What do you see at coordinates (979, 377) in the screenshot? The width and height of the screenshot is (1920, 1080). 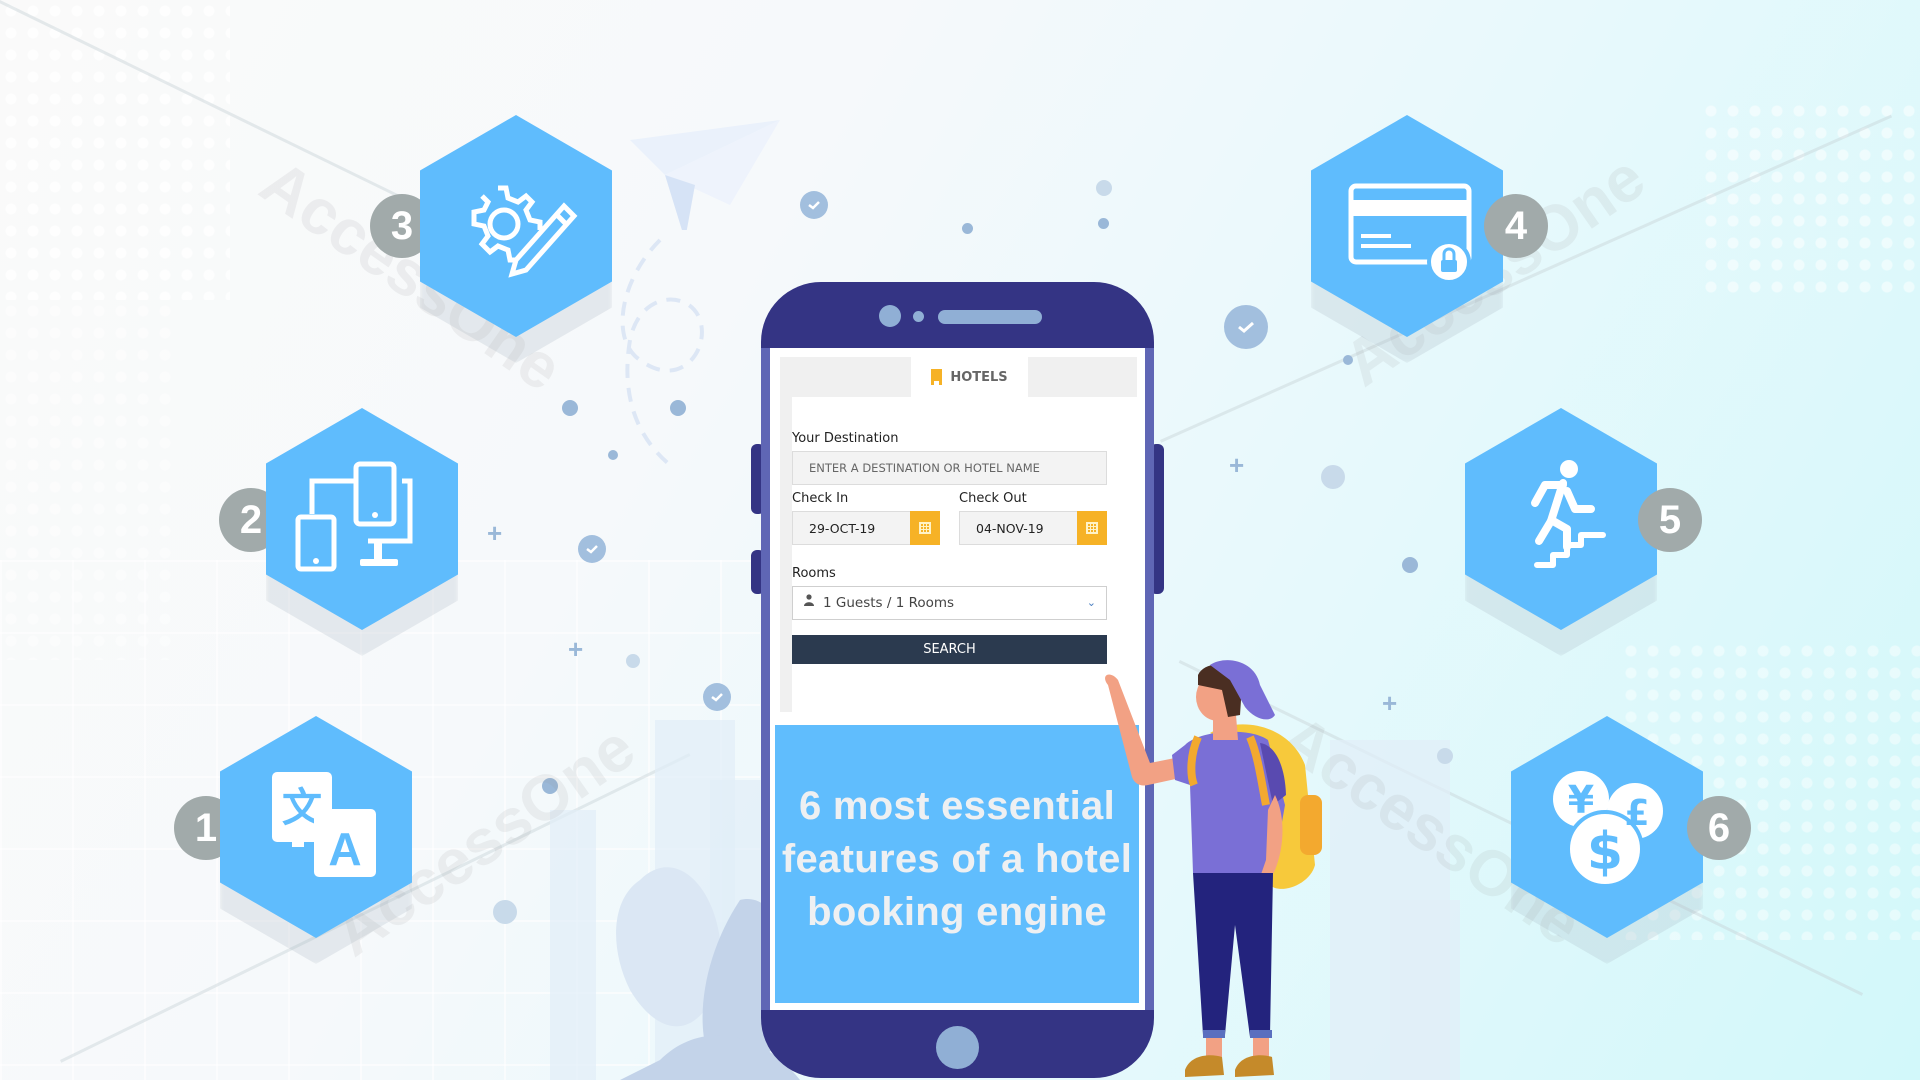 I see `tab-hotels-label: HOTELS` at bounding box center [979, 377].